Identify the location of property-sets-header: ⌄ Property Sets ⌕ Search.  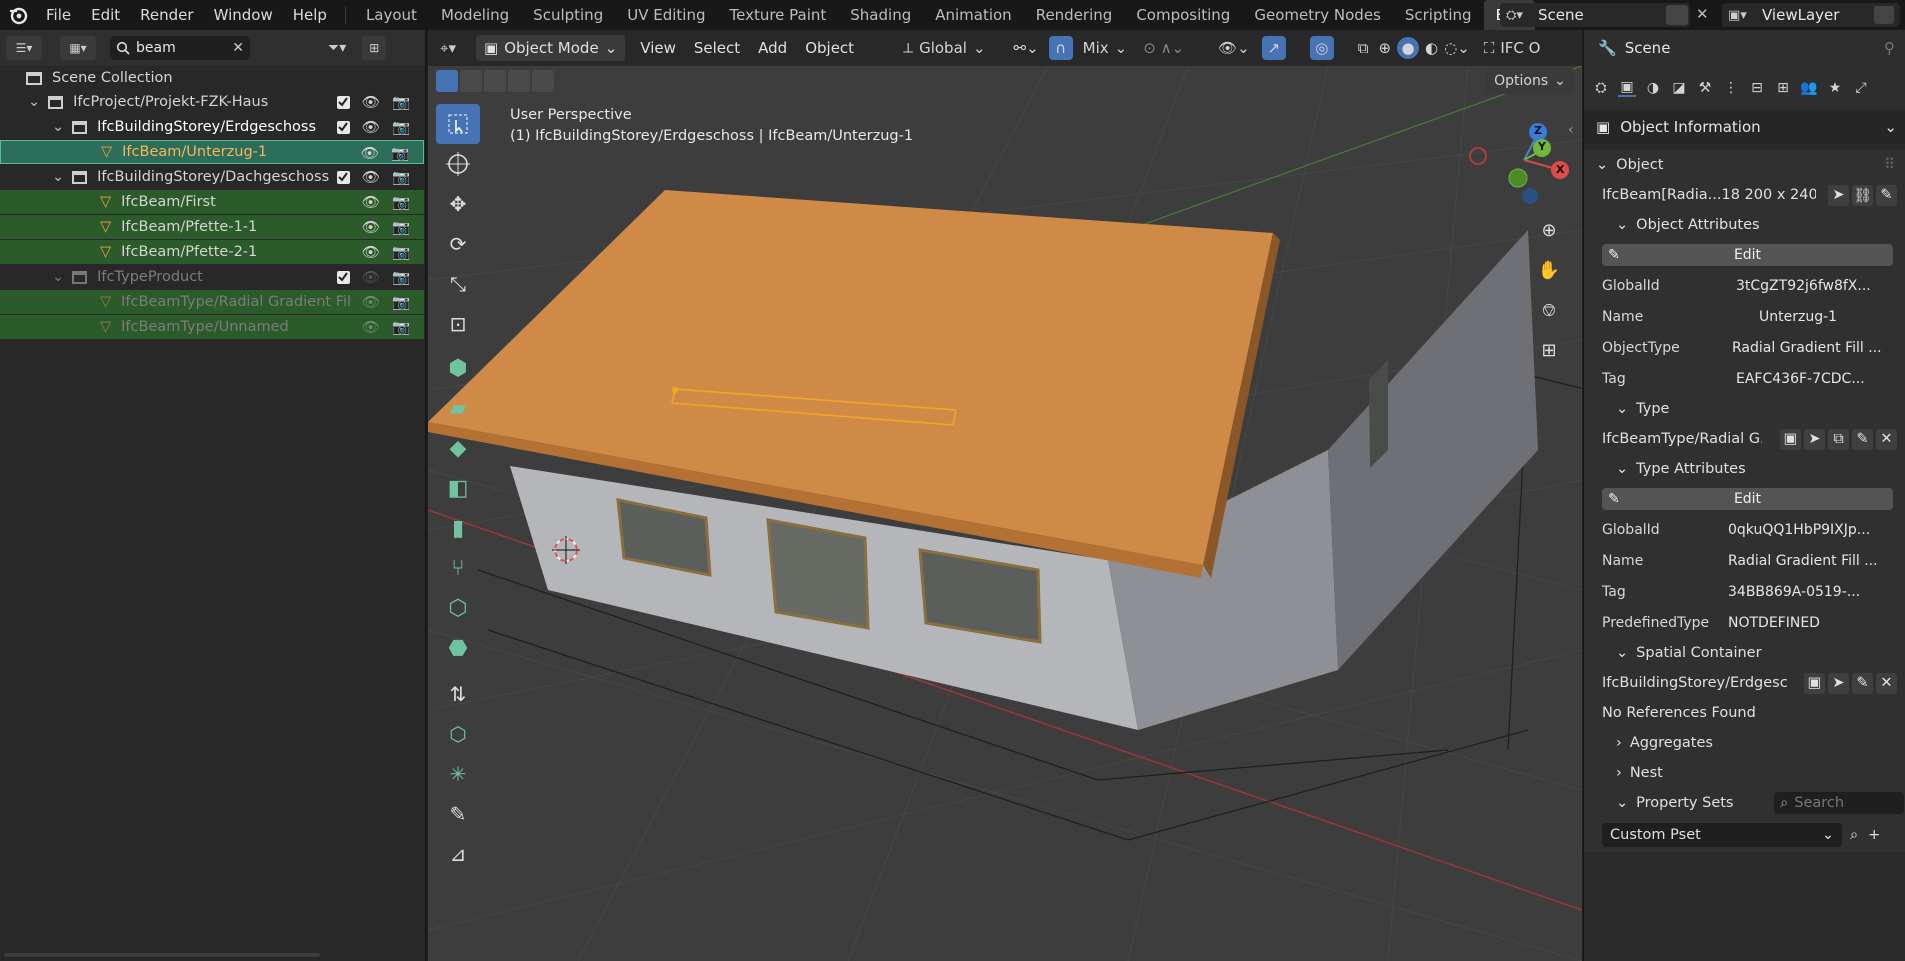
(1744, 803).